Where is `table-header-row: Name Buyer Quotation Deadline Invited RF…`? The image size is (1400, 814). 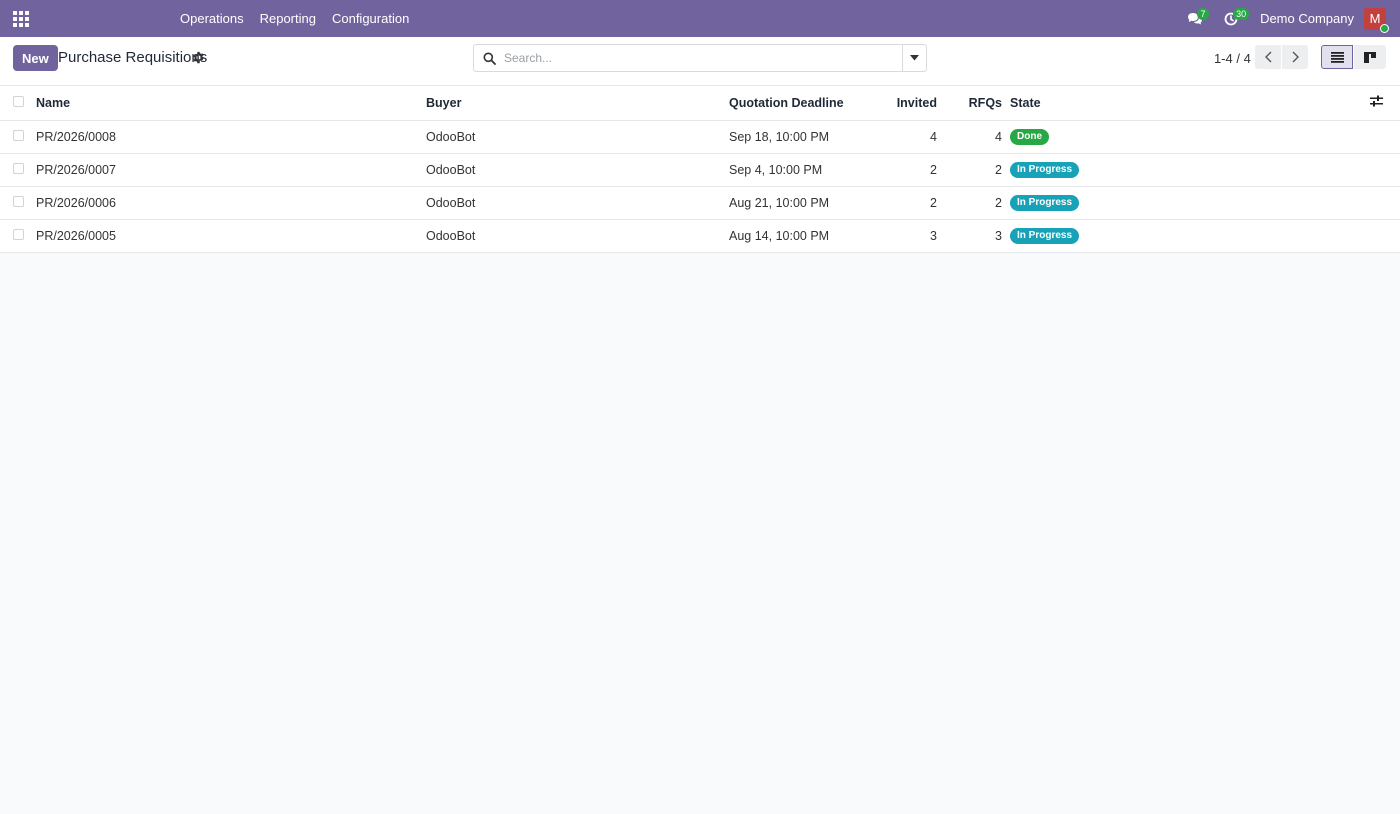
table-header-row: Name Buyer Quotation Deadline Invited RF… is located at coordinates (700, 103).